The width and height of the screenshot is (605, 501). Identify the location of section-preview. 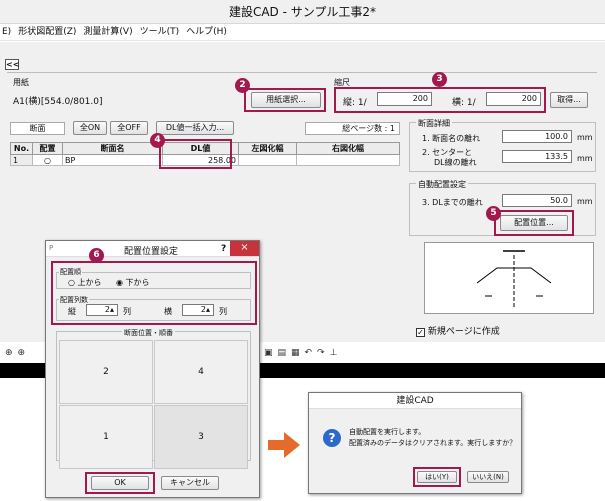
(509, 278).